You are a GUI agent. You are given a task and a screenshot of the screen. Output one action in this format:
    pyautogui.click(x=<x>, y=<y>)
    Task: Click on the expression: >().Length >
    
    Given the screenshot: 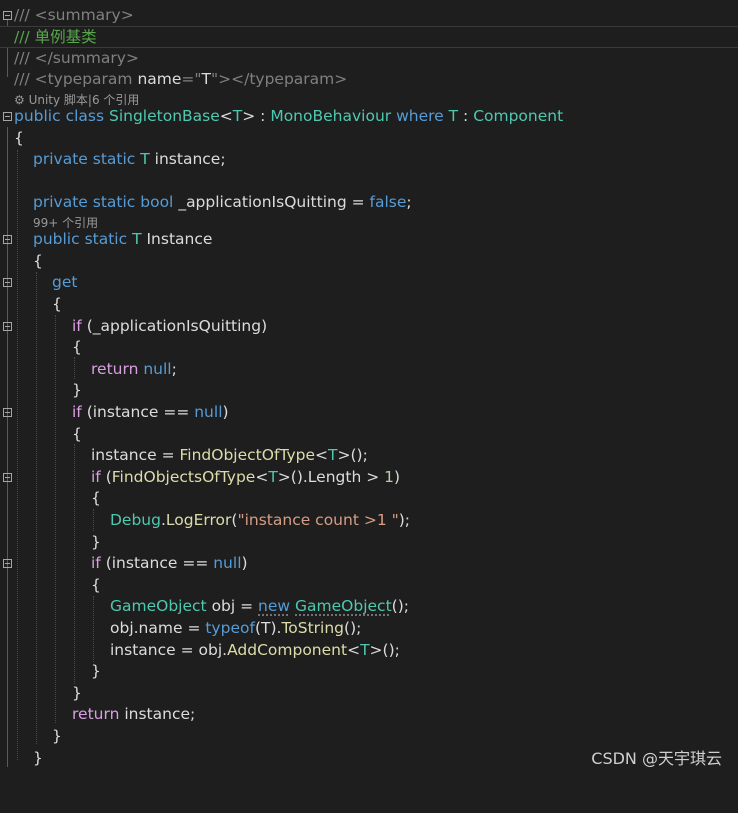 What is the action you would take?
    pyautogui.click(x=331, y=477)
    